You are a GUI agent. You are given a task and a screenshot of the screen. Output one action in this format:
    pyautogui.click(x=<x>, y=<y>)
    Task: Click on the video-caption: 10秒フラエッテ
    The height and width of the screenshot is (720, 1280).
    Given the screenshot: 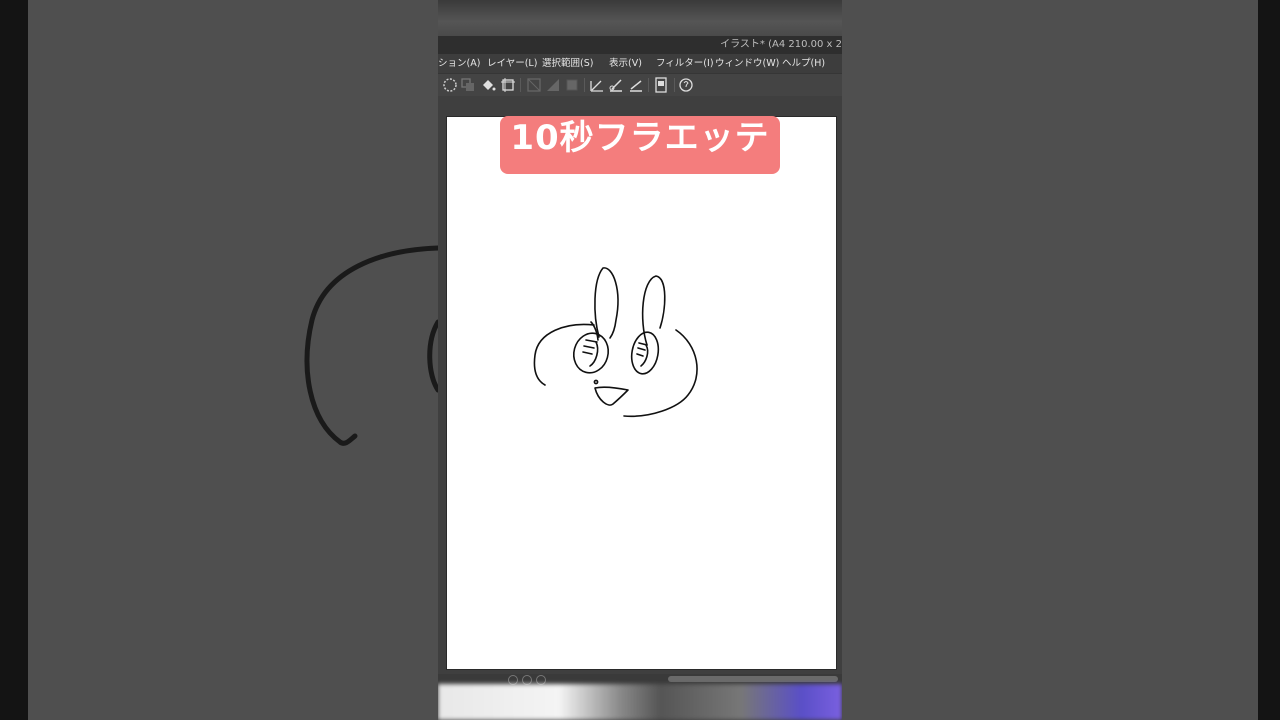 What is the action you would take?
    pyautogui.click(x=640, y=145)
    